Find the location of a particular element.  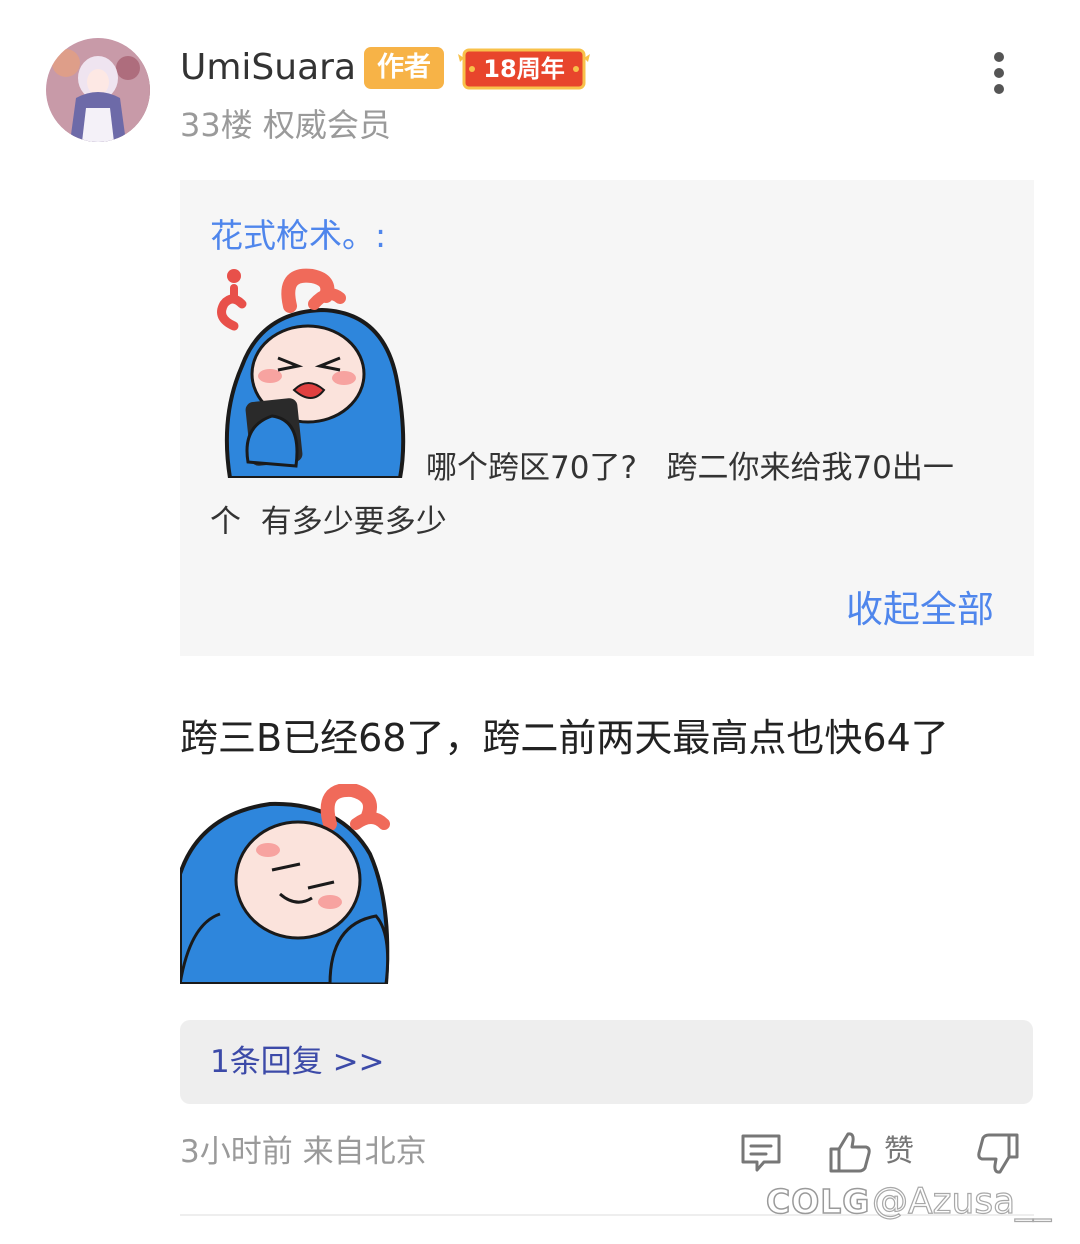

view-replies-link: 1条回复 >> is located at coordinates (297, 1062).